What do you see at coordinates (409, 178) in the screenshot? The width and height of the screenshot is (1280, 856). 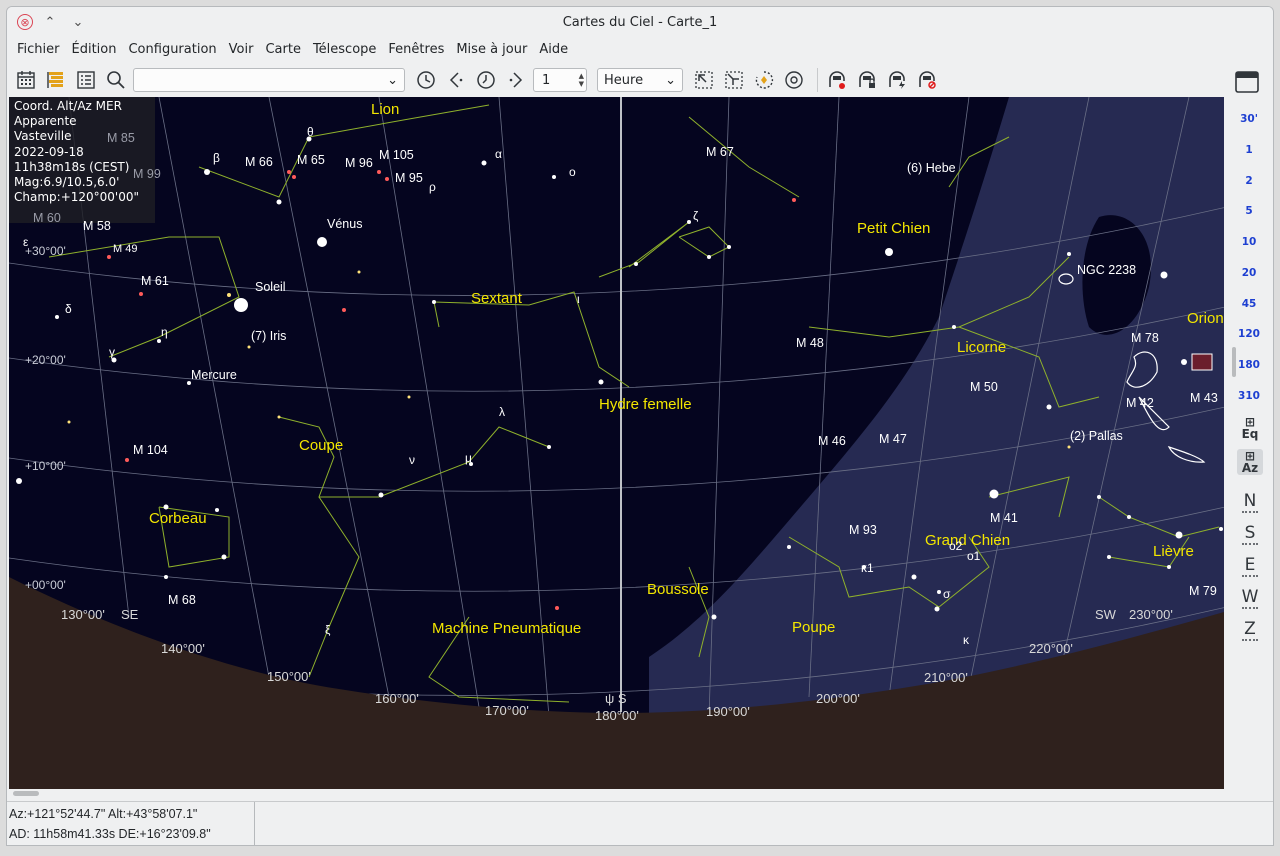 I see `object-label: M 95` at bounding box center [409, 178].